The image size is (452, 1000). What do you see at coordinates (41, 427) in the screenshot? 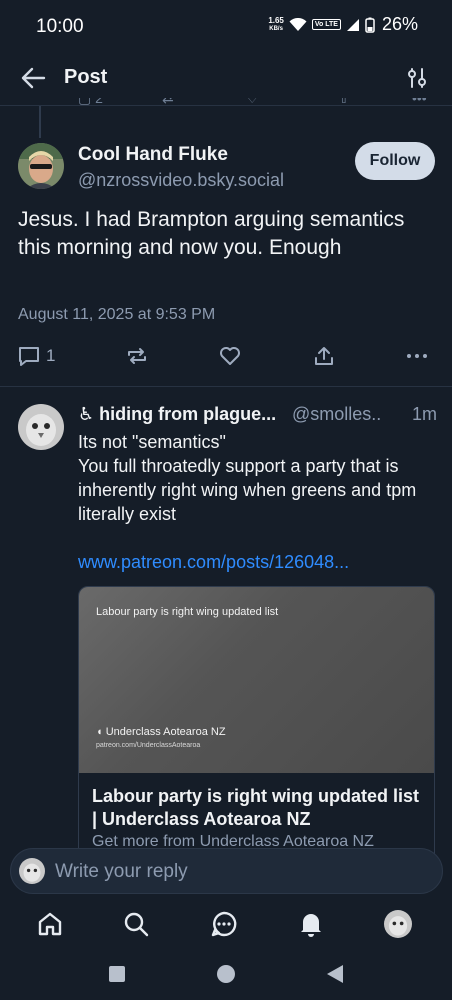
I see `reply-author-avatar` at bounding box center [41, 427].